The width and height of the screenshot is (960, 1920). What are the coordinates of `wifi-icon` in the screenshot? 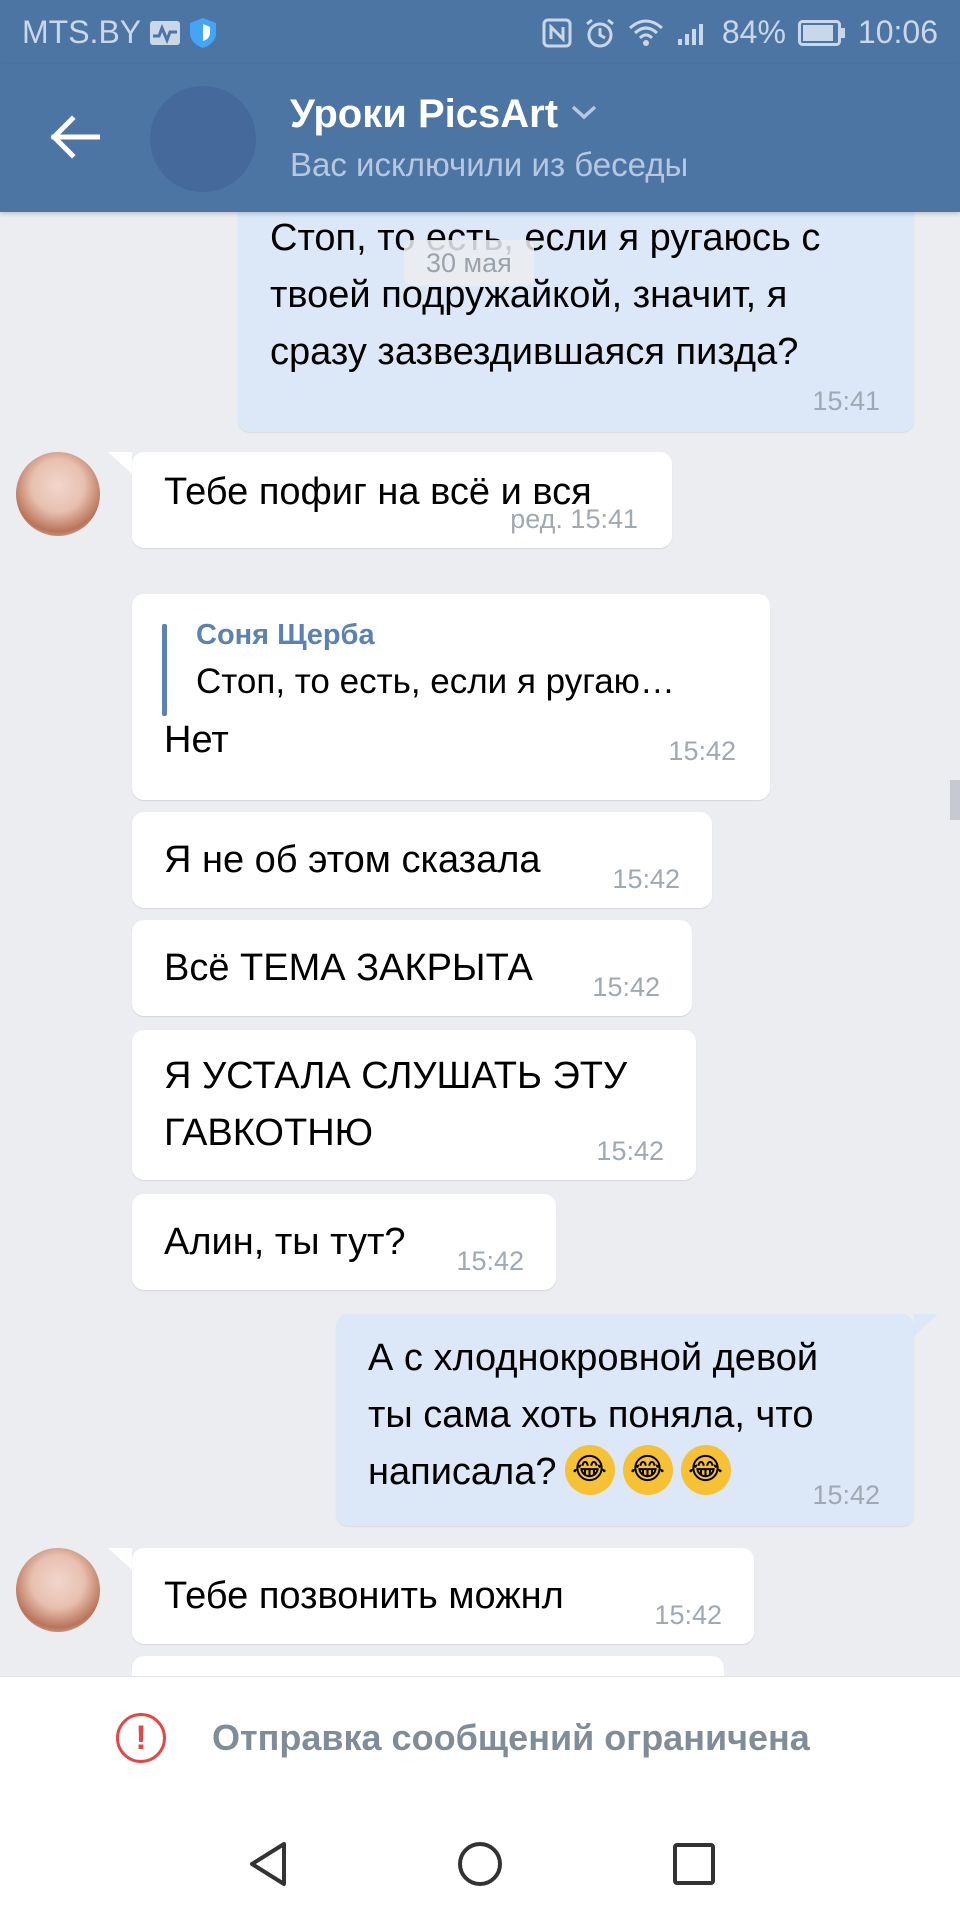 It's located at (646, 33).